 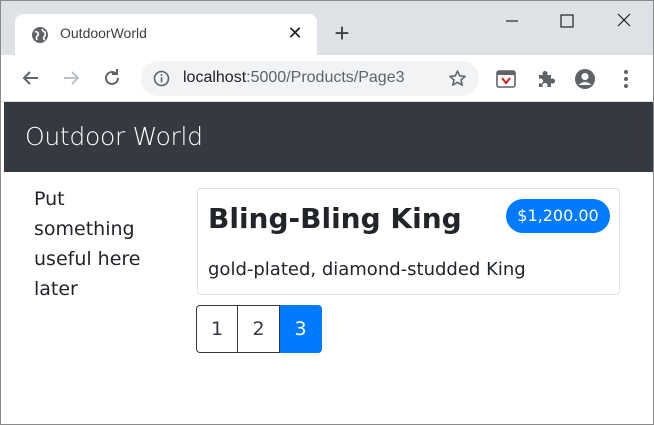 I want to click on extension-icon, so click(x=506, y=79).